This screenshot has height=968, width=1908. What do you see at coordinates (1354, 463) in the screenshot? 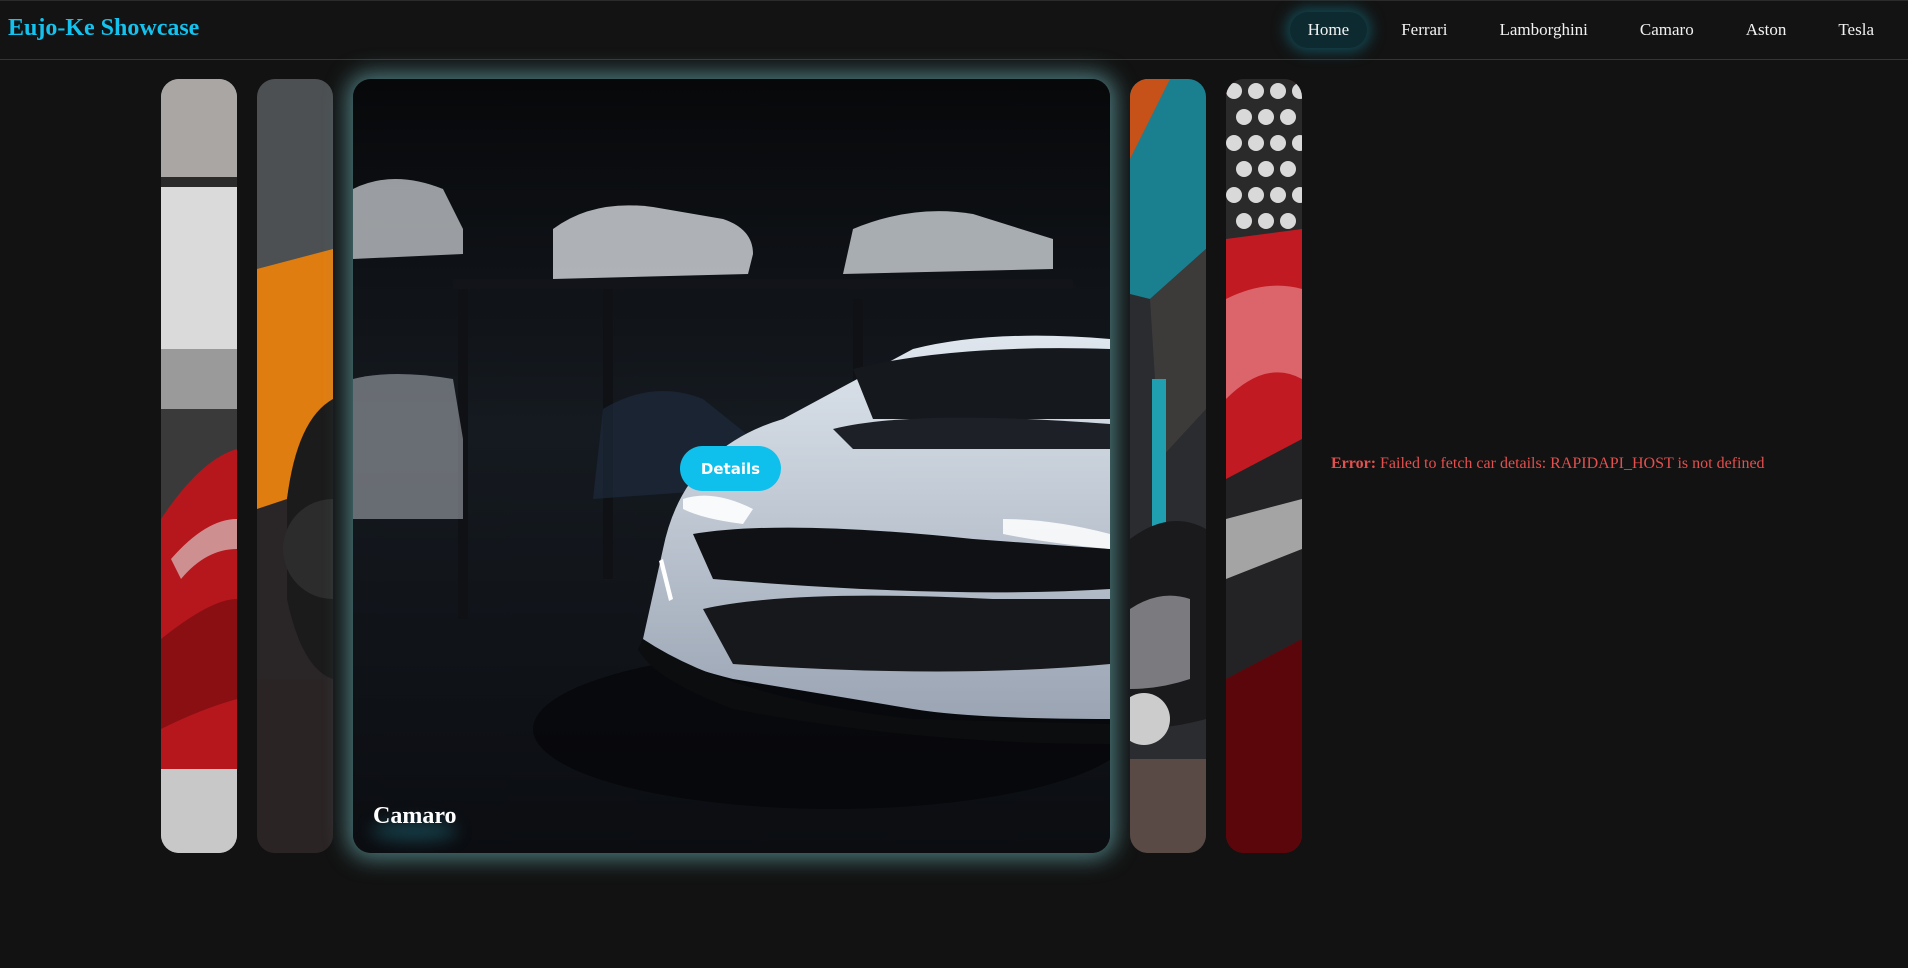
I see `error-label: Error:` at bounding box center [1354, 463].